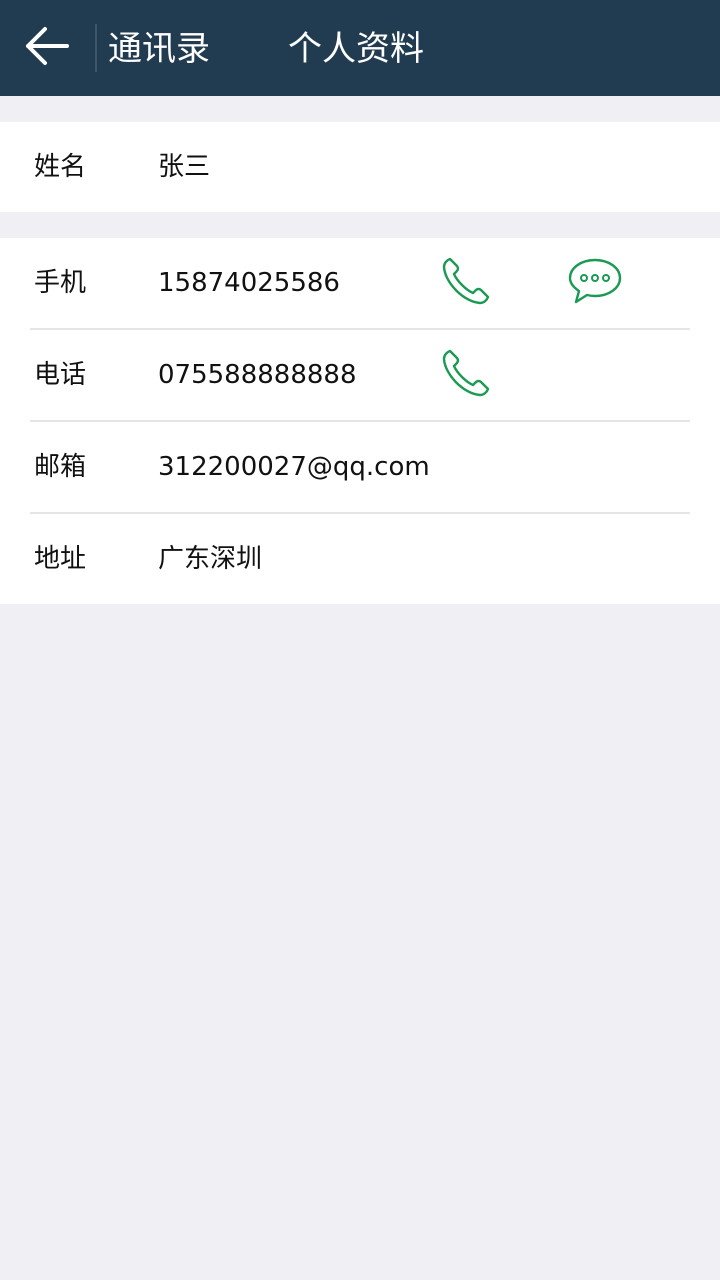  Describe the element at coordinates (60, 467) in the screenshot. I see `email-label: 邮箱` at that location.